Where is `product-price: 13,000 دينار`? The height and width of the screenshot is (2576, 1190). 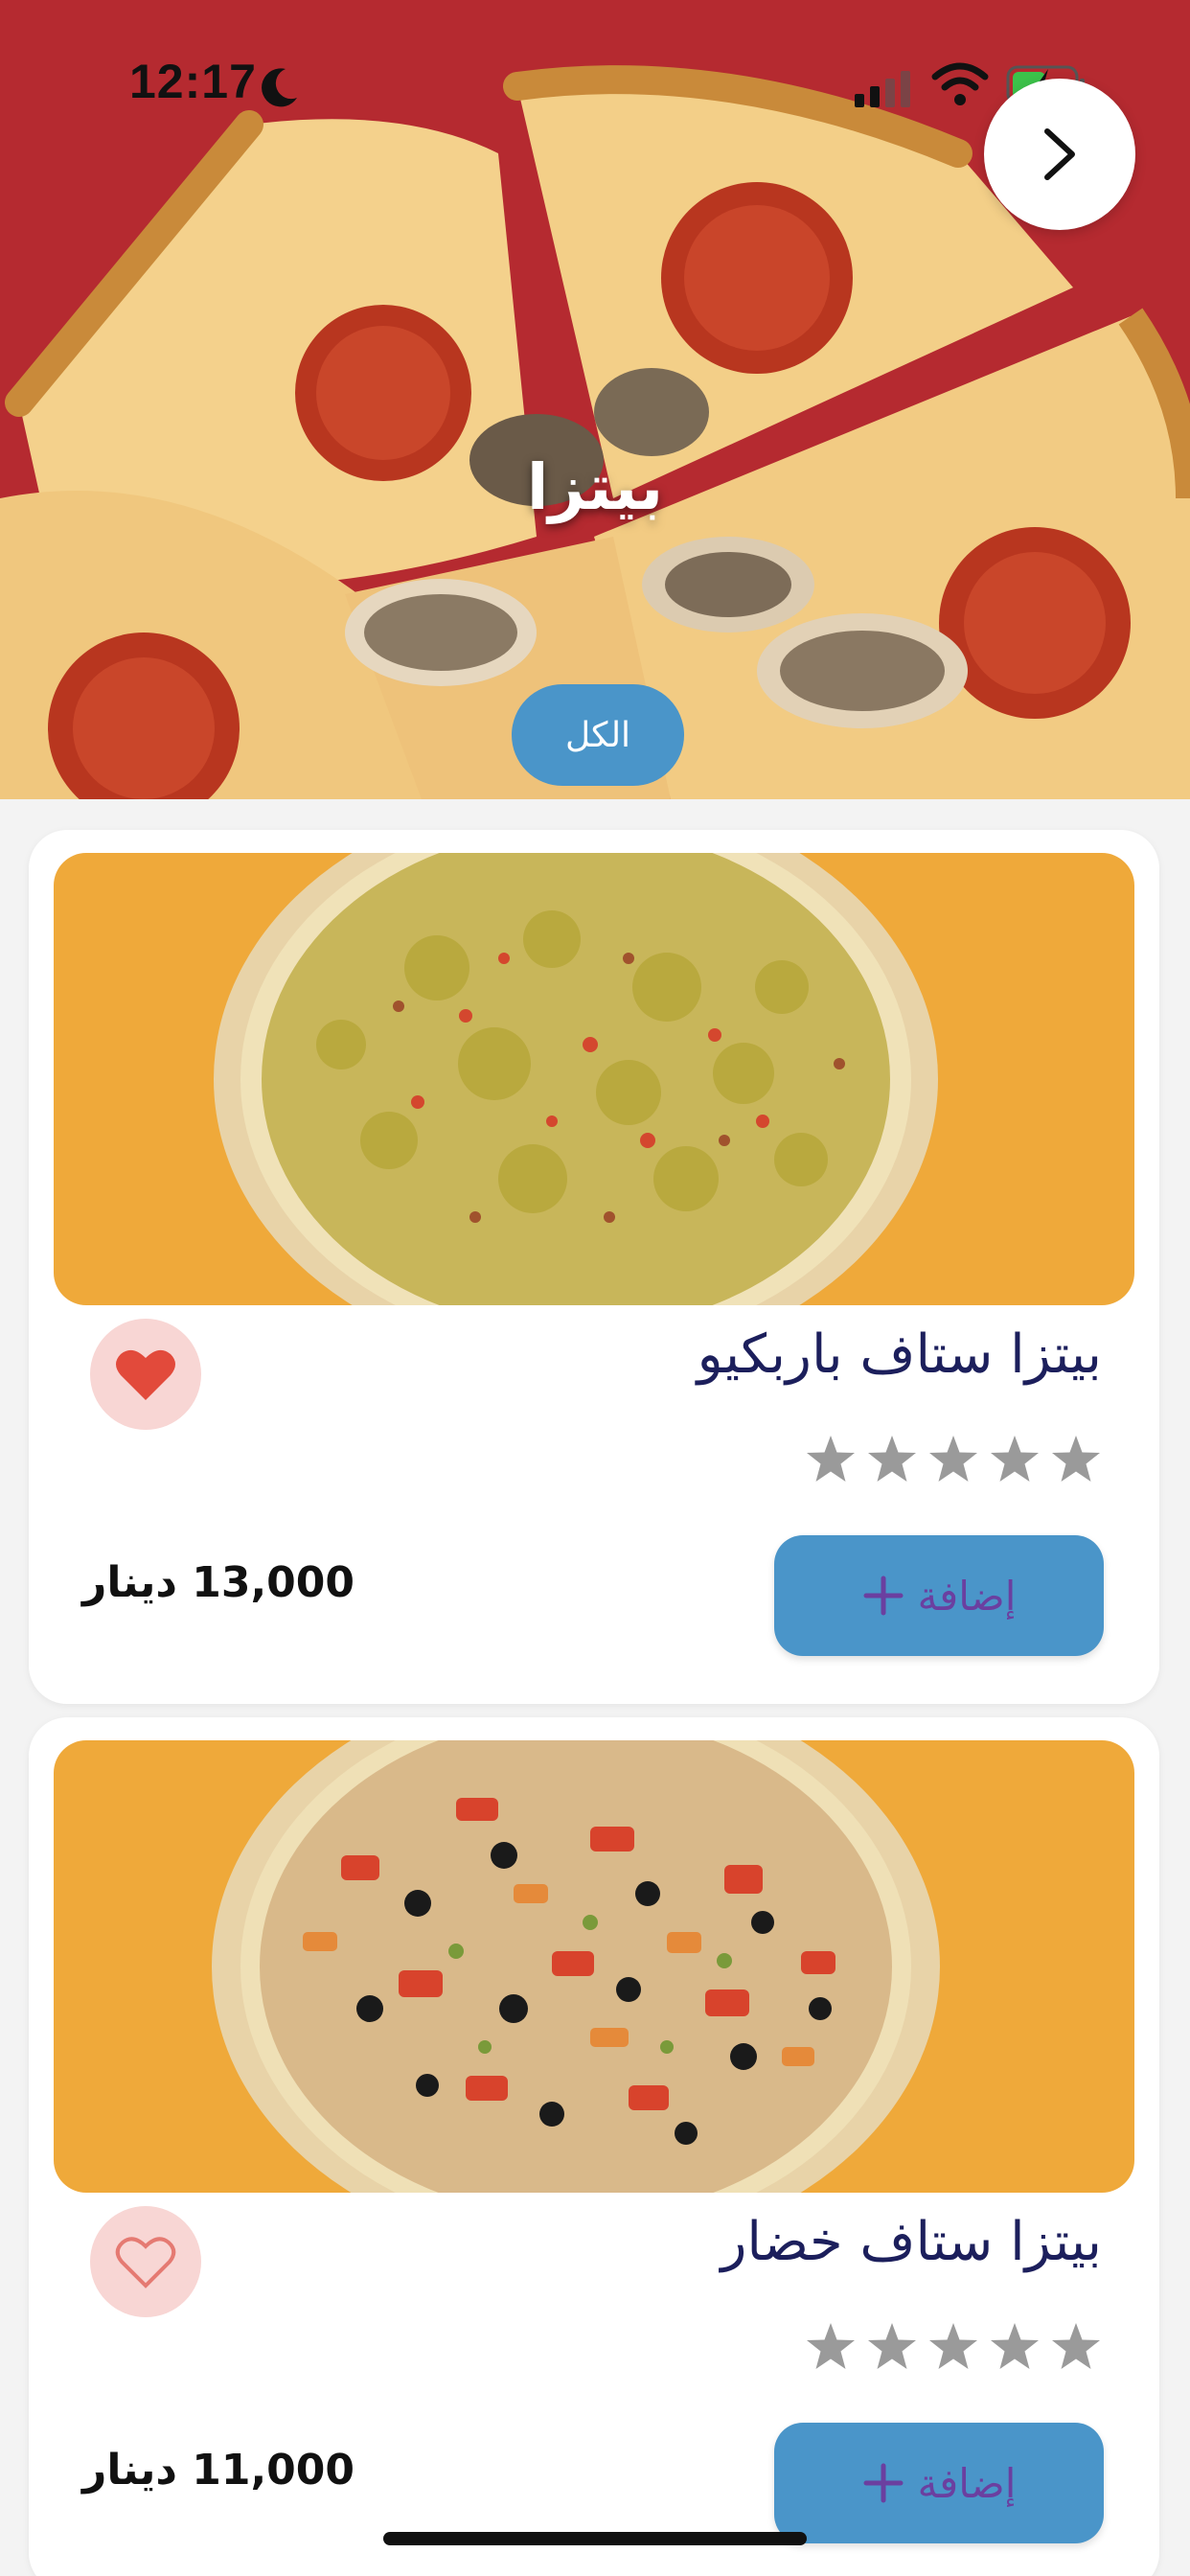
product-price: 13,000 دينار is located at coordinates (218, 1582).